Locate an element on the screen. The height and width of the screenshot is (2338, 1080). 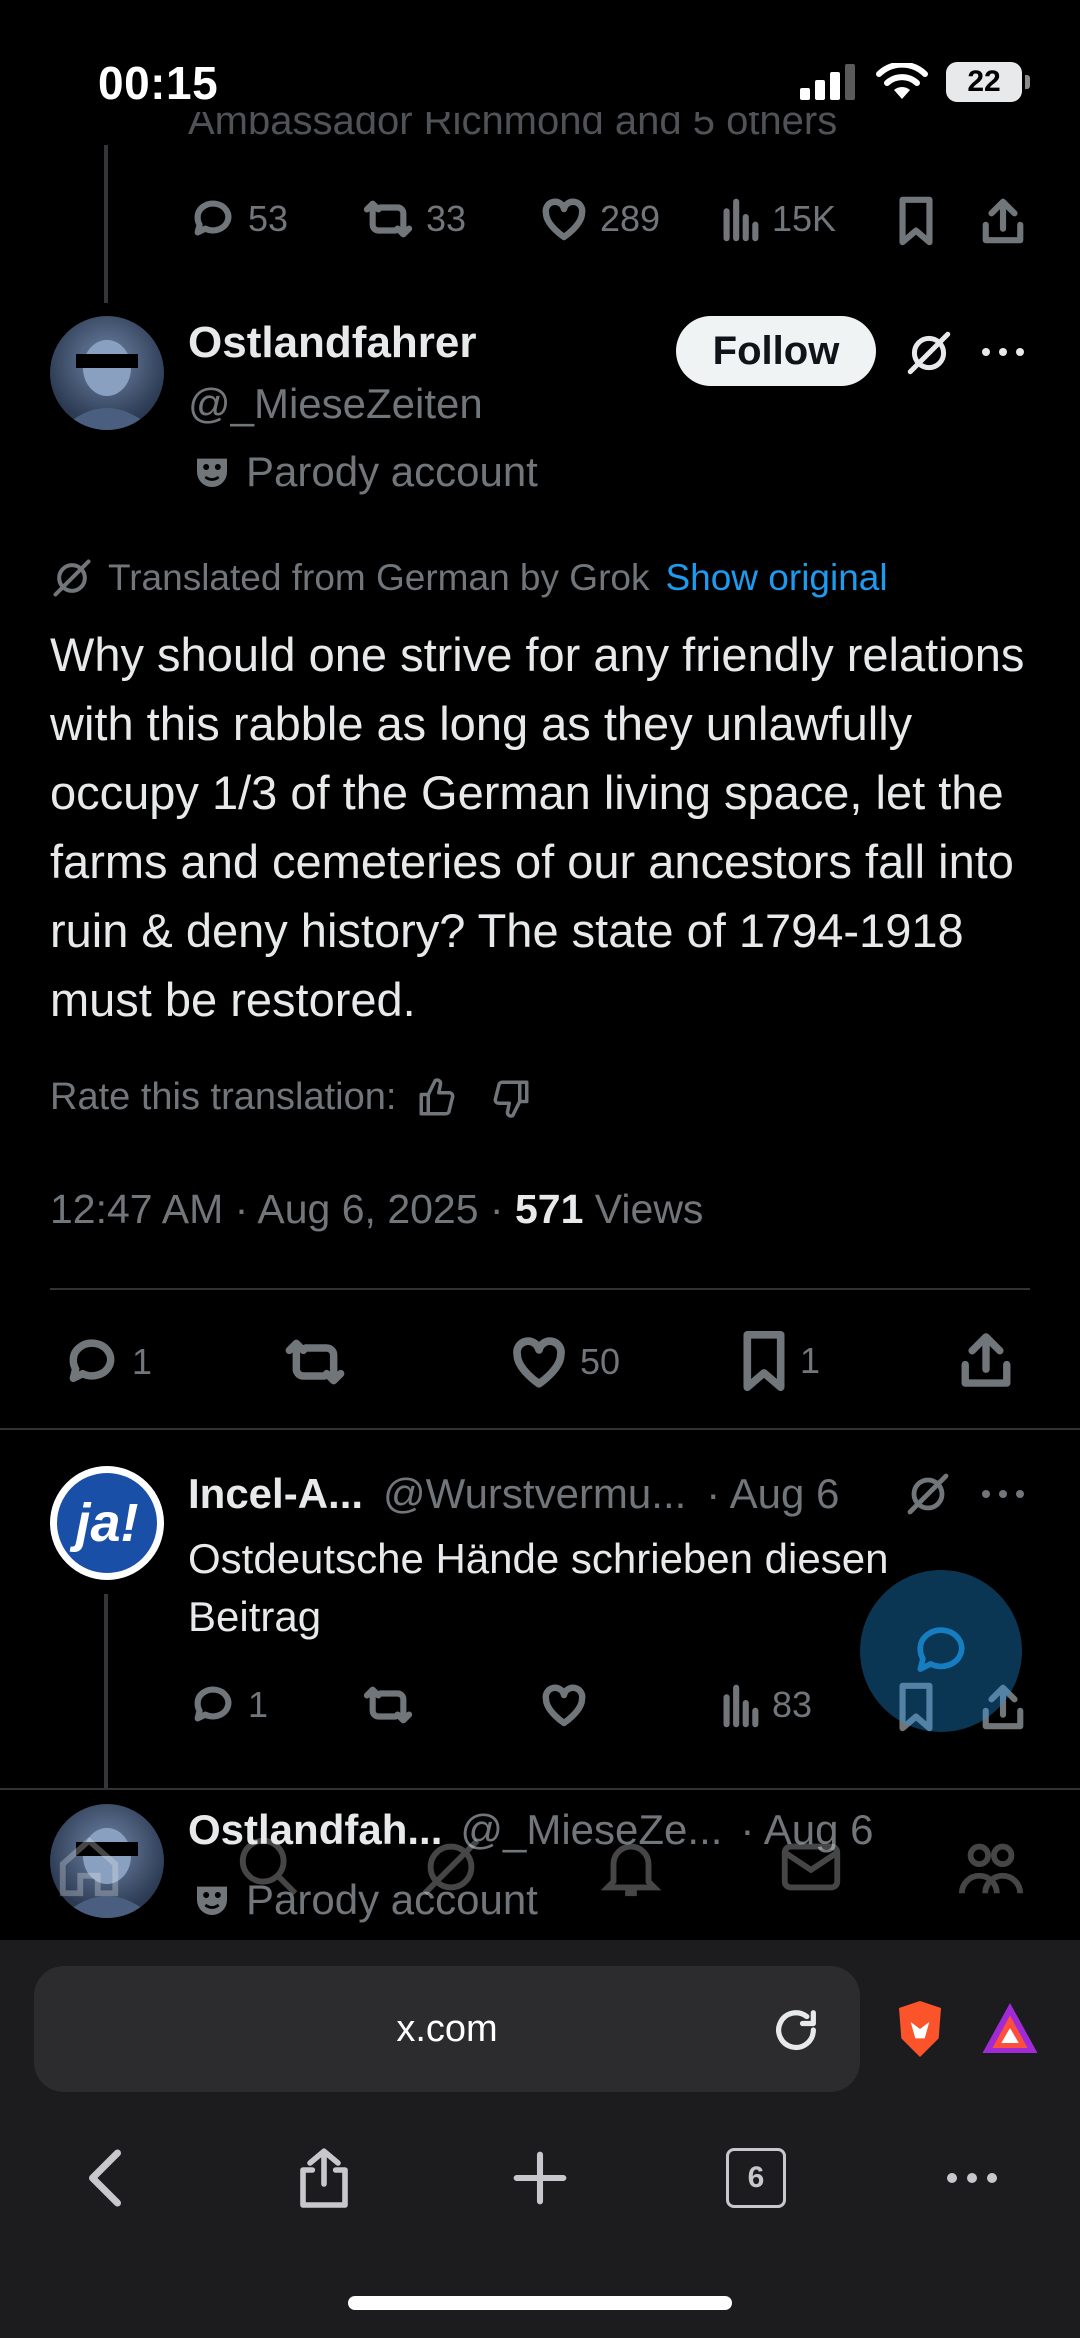
reply-button: 1 is located at coordinates (108, 1362).